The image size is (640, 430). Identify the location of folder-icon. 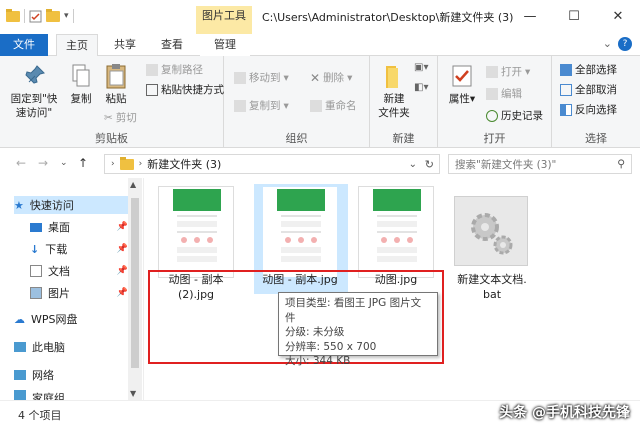
(13, 15).